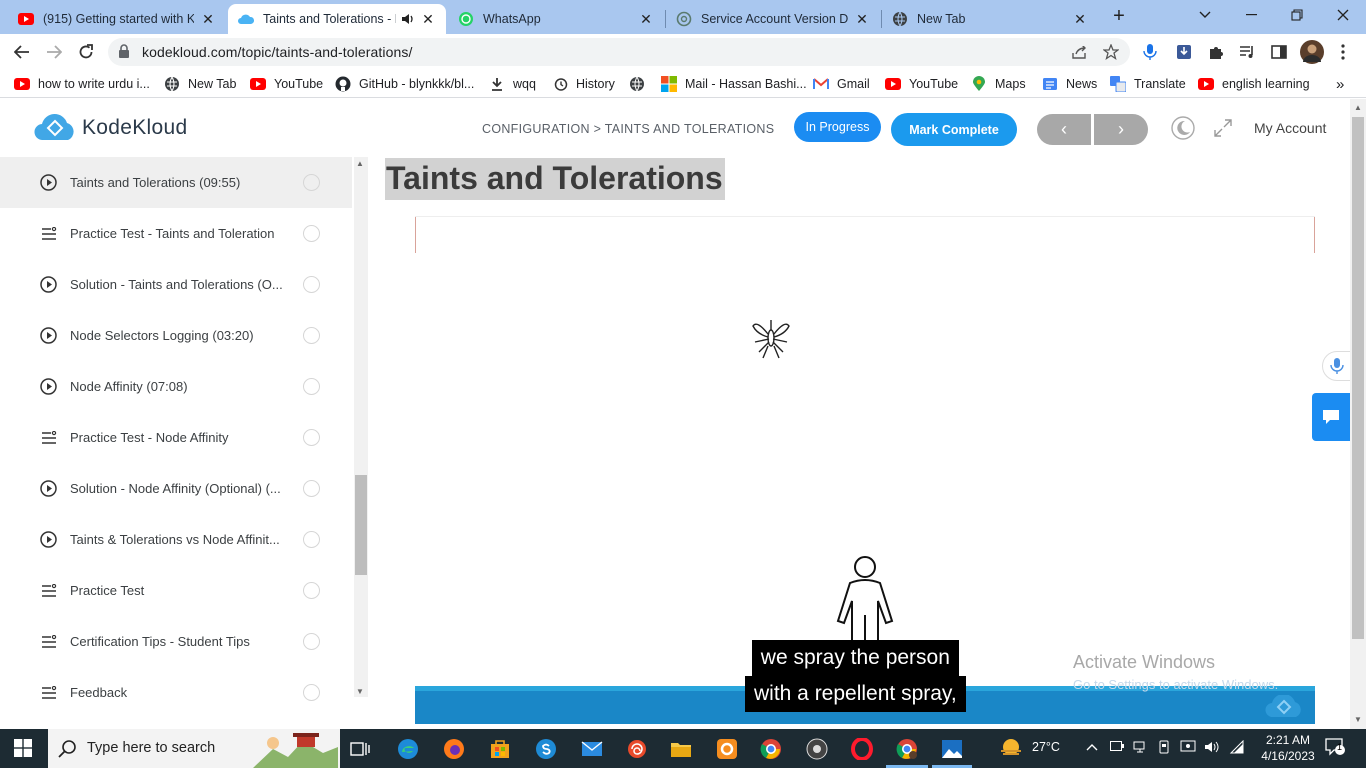  Describe the element at coordinates (1119, 16) in the screenshot. I see `new-tab-button: +` at that location.